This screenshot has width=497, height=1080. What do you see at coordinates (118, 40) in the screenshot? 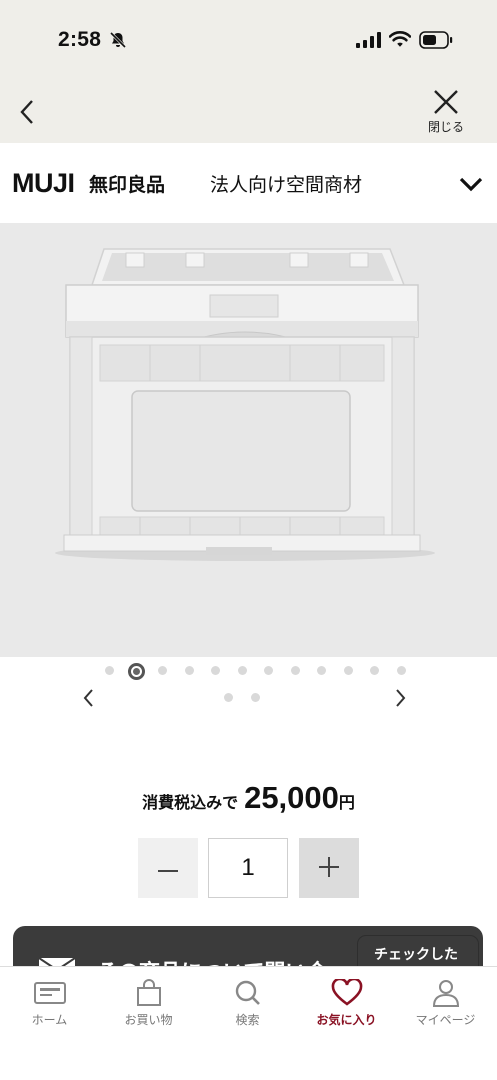
I see `bell-off-icon` at bounding box center [118, 40].